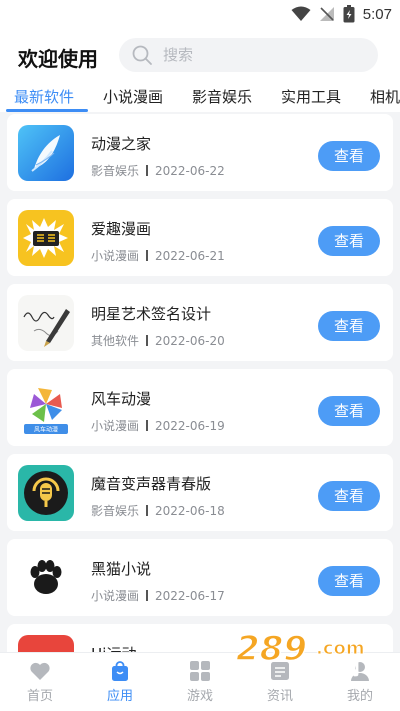  I want to click on status-bar: 5:07, so click(200, 15).